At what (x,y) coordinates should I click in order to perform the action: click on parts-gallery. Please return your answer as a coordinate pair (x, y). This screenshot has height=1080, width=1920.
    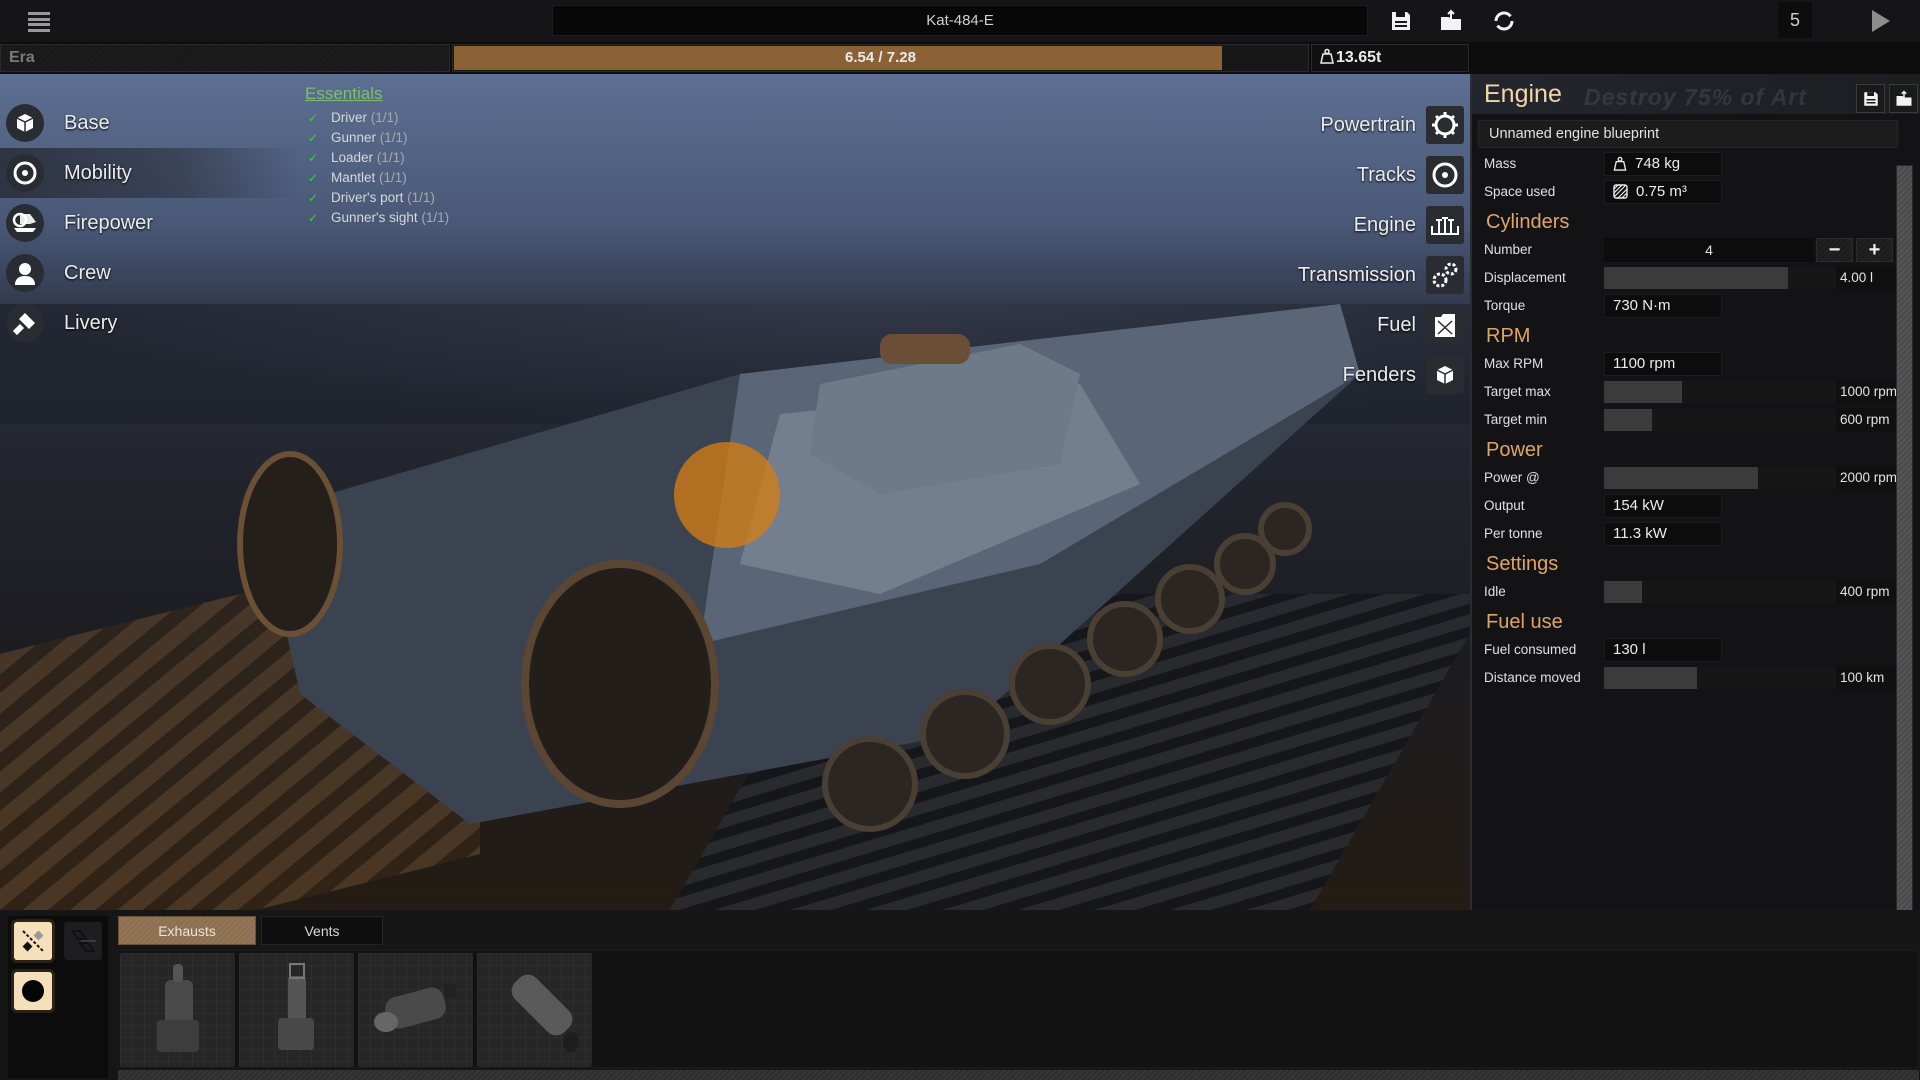
    Looking at the image, I should click on (1018, 1009).